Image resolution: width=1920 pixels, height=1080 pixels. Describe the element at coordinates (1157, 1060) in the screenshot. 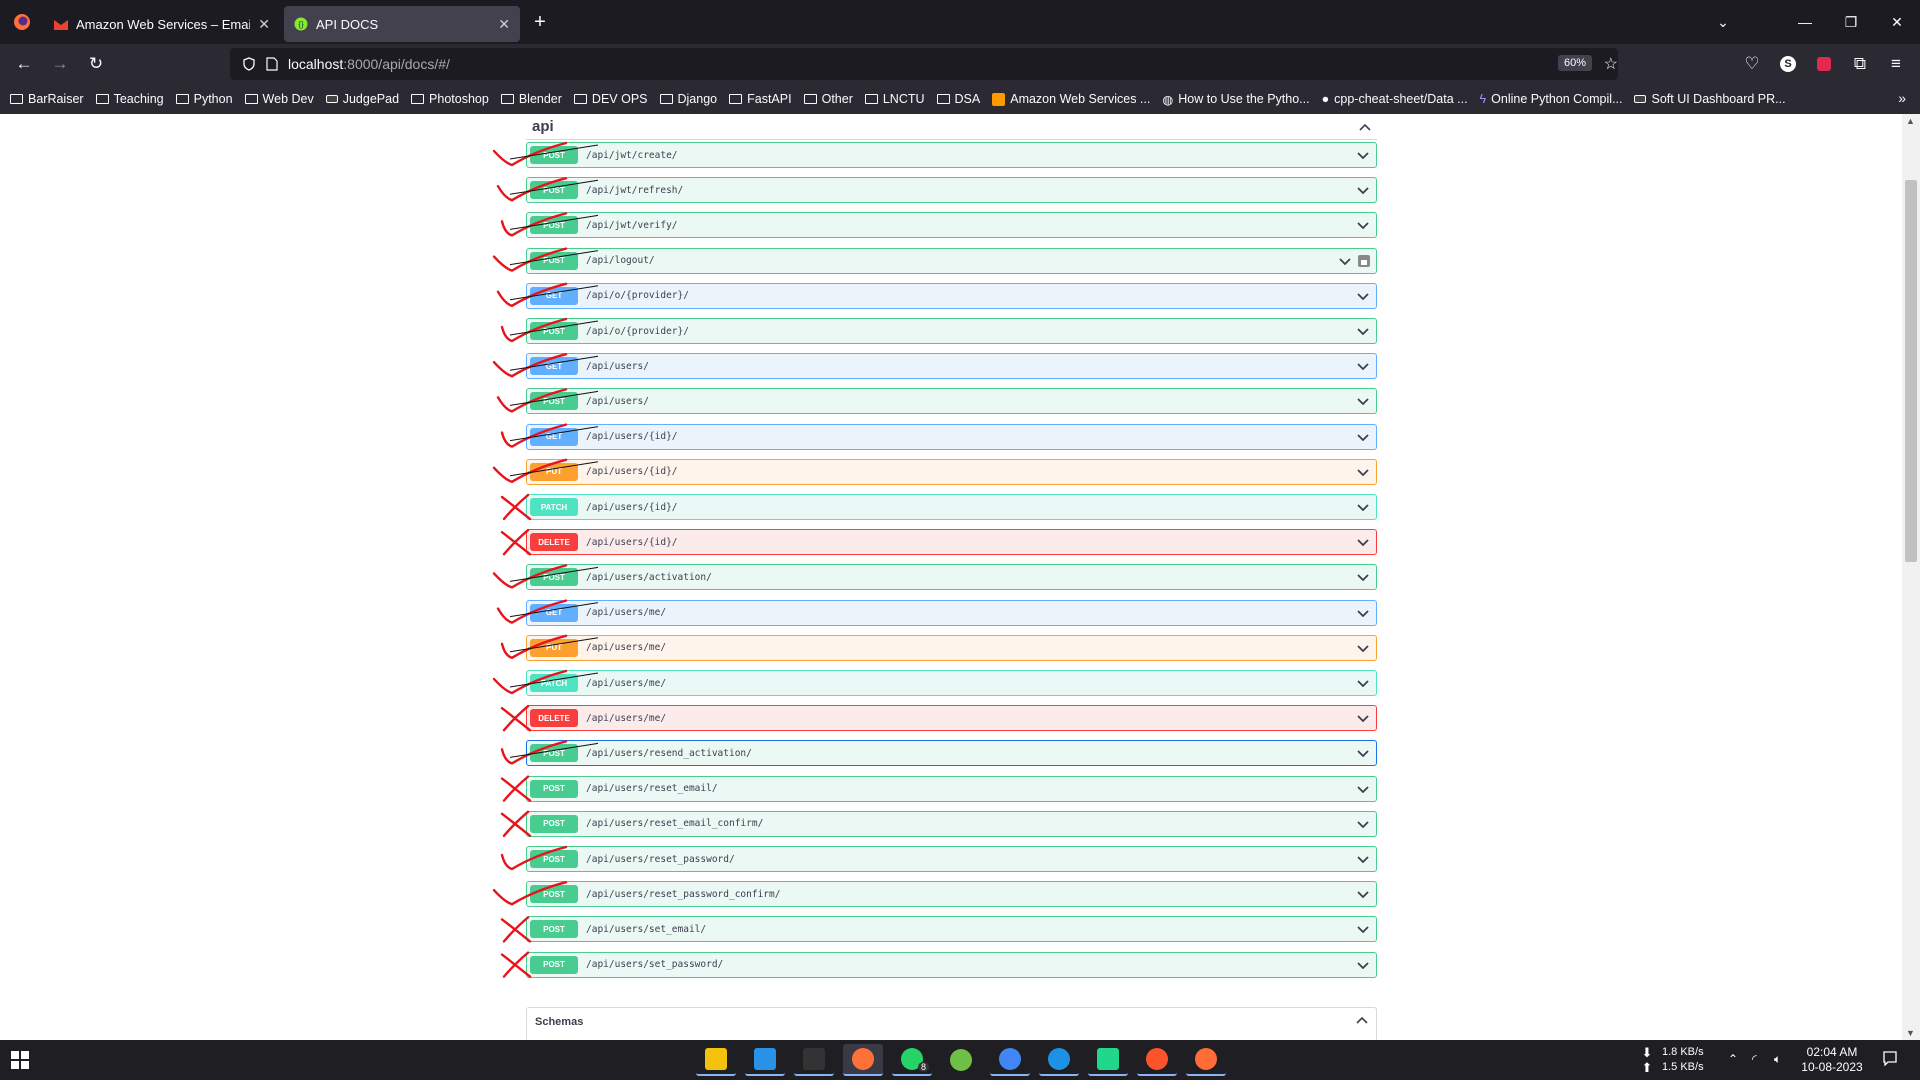

I see `brave-icon` at that location.